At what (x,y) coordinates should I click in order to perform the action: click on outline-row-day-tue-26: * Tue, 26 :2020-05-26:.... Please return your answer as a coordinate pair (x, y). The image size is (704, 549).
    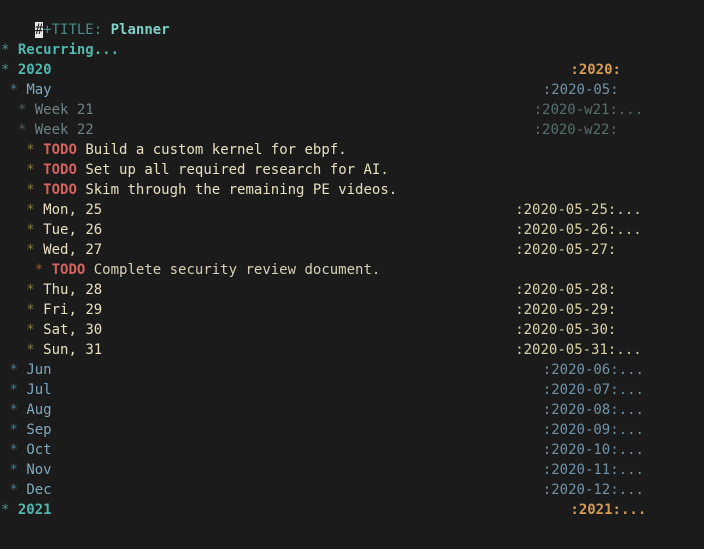
    Looking at the image, I should click on (352, 230).